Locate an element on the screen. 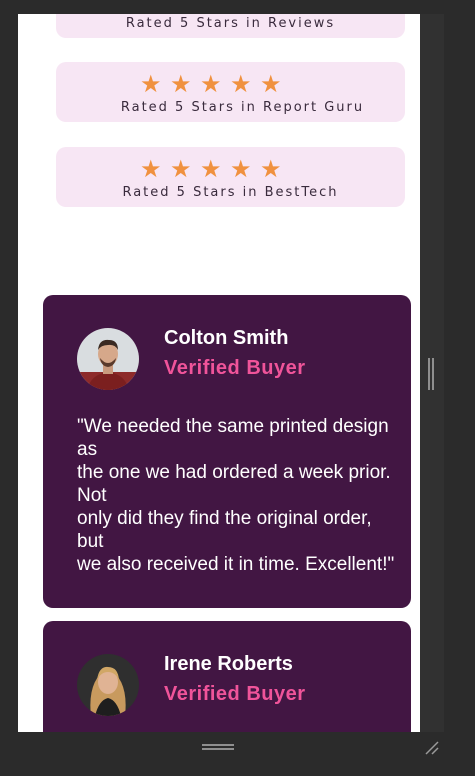  corner-resize-icon is located at coordinates (432, 748).